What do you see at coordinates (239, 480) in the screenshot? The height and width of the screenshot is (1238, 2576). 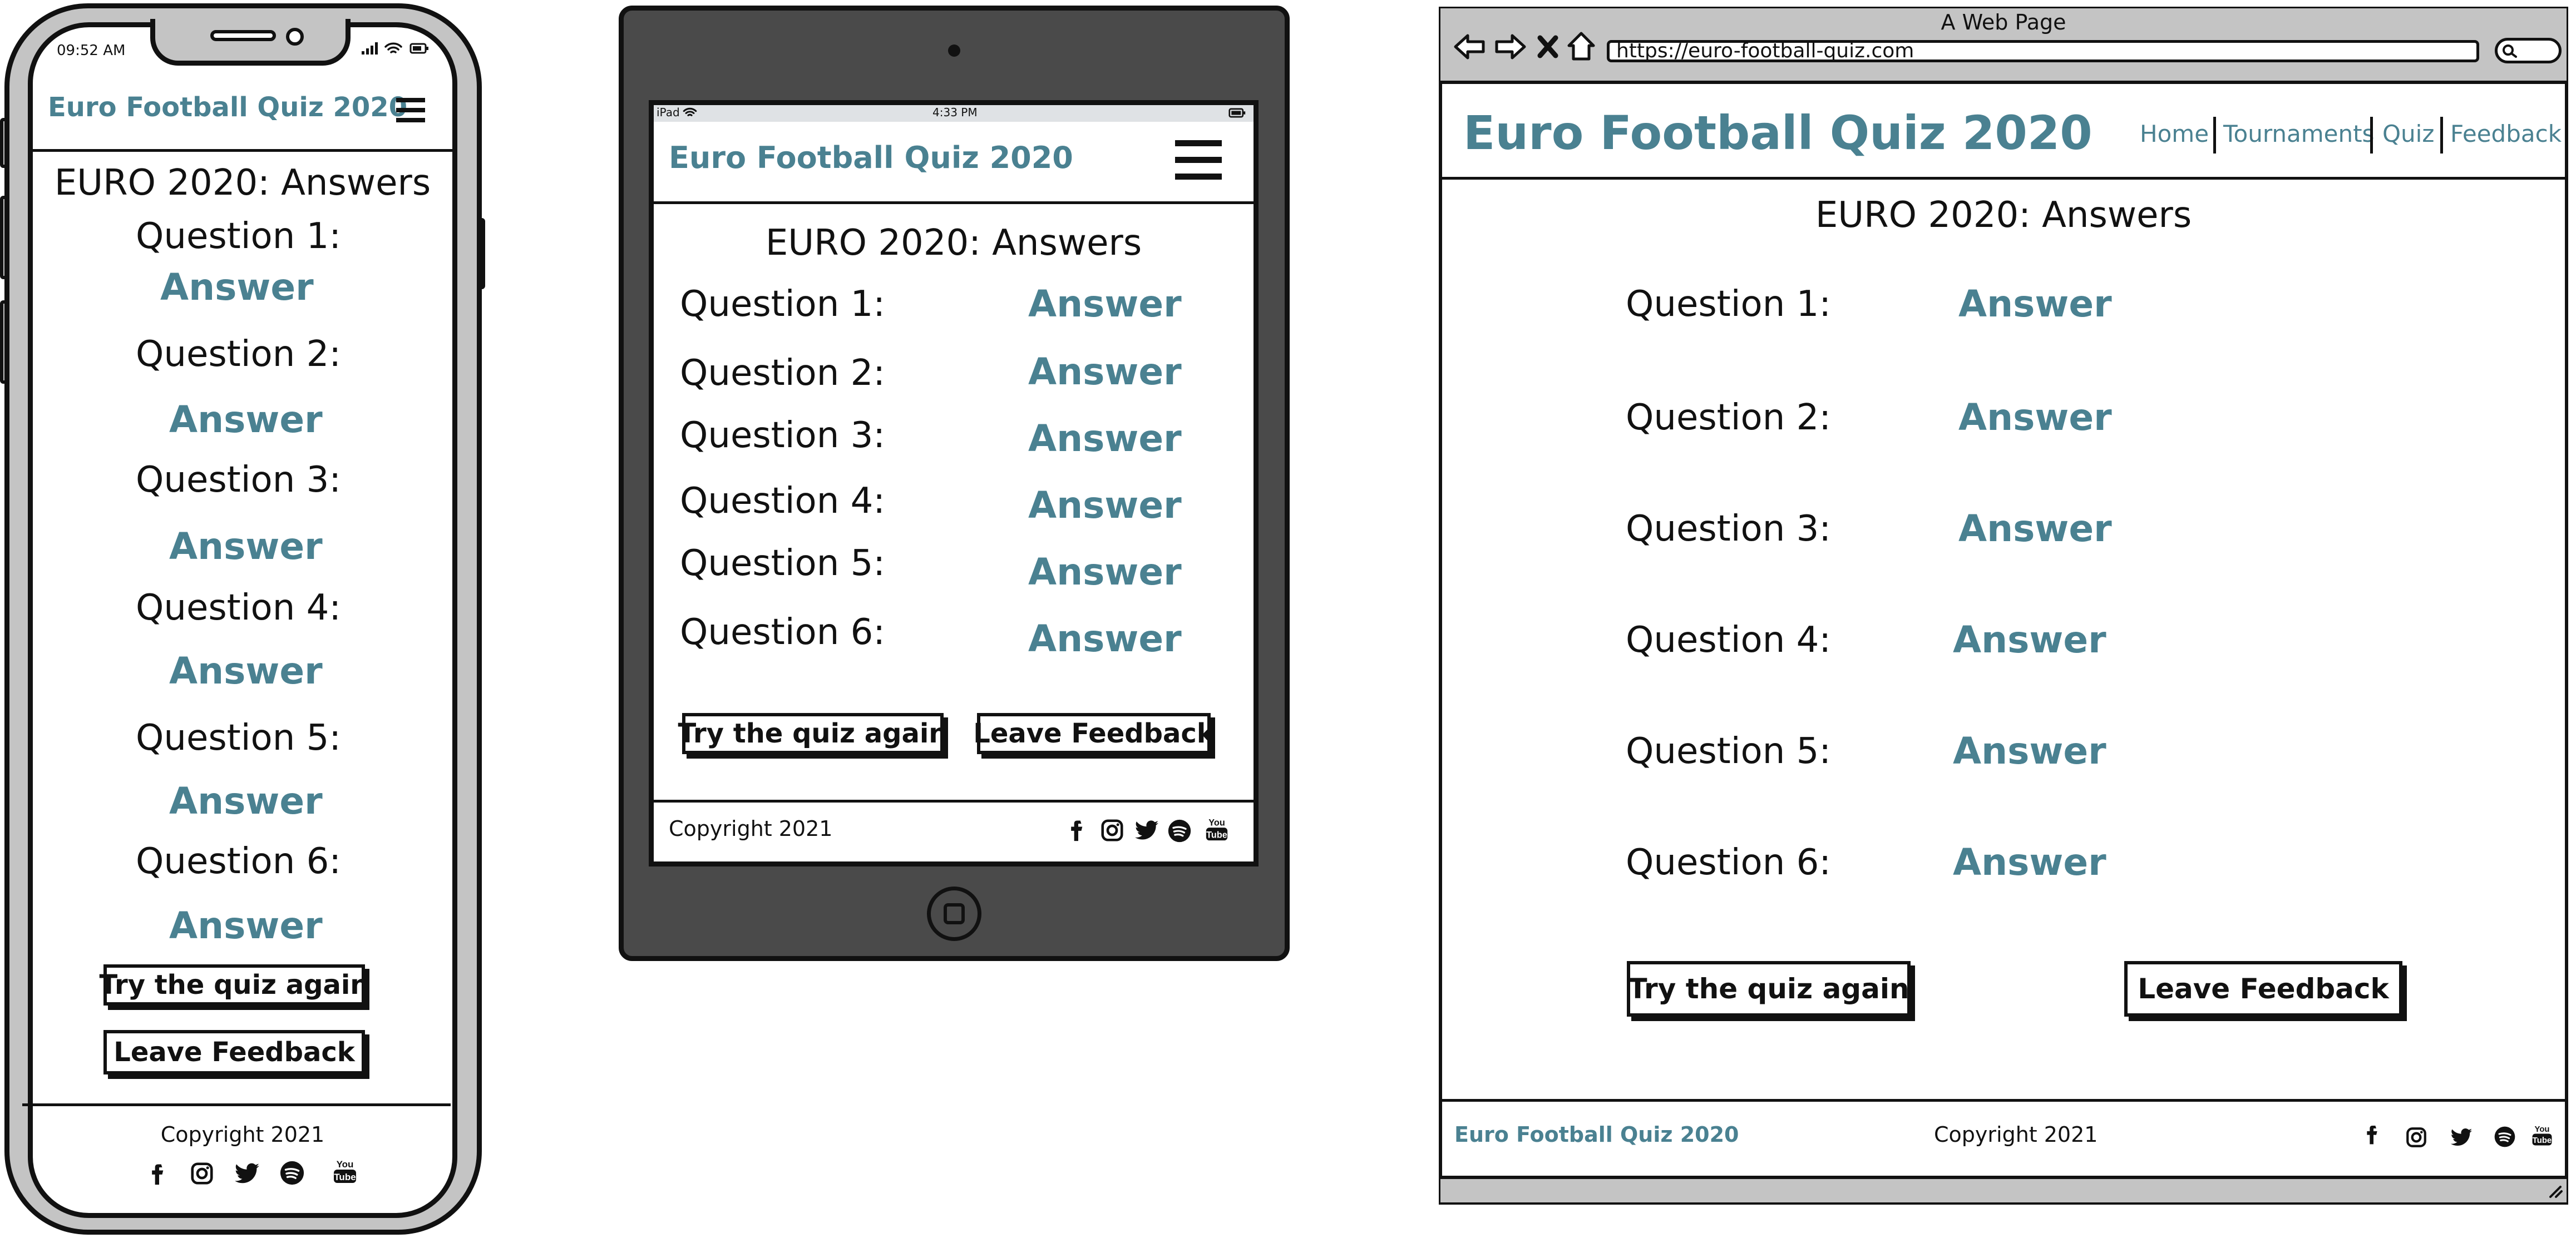 I see `phone-question-label: Question 3:` at bounding box center [239, 480].